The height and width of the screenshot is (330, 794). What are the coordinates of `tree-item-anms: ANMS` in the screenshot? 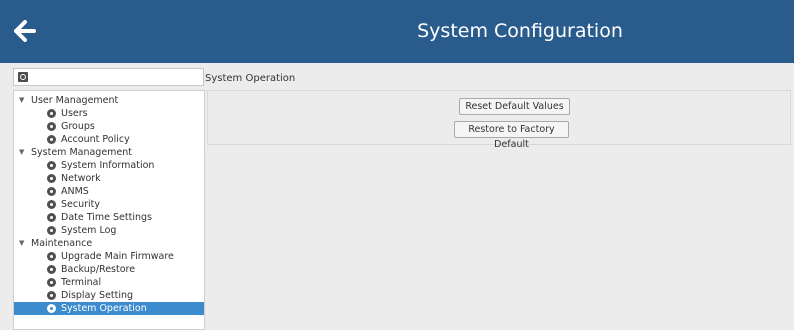 It's located at (109, 191).